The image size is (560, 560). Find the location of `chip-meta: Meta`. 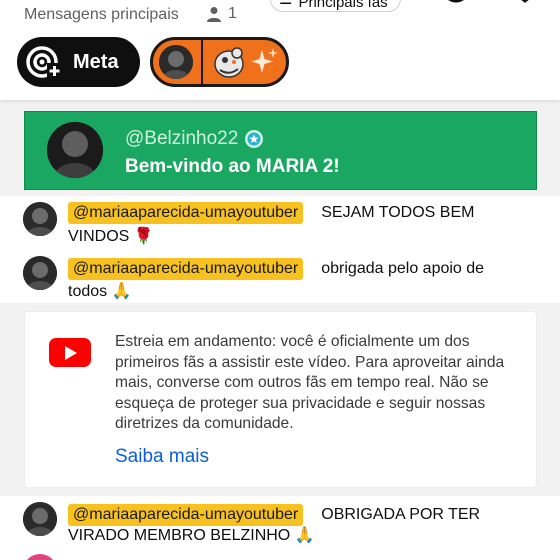

chip-meta: Meta is located at coordinates (78, 62).